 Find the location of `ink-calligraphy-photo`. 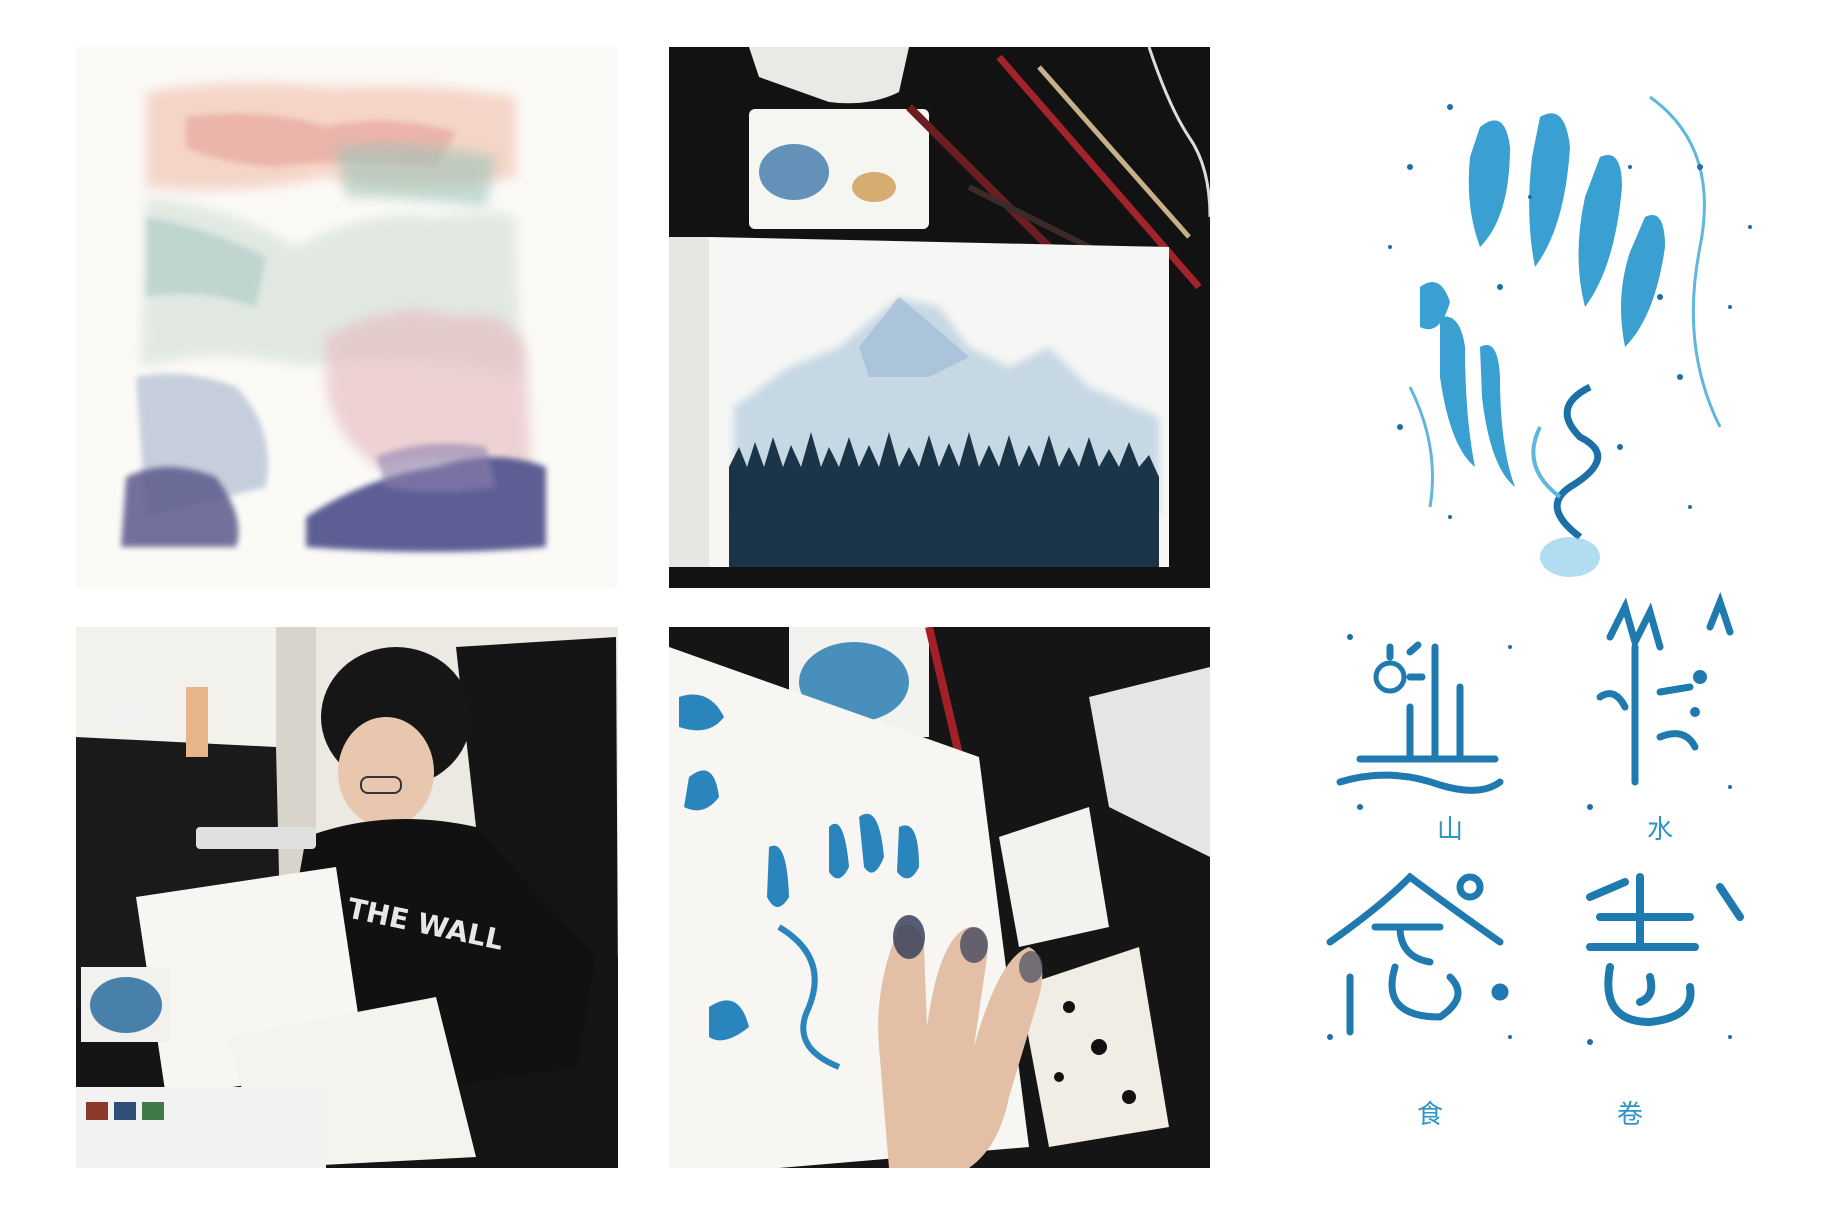

ink-calligraphy-photo is located at coordinates (939, 897).